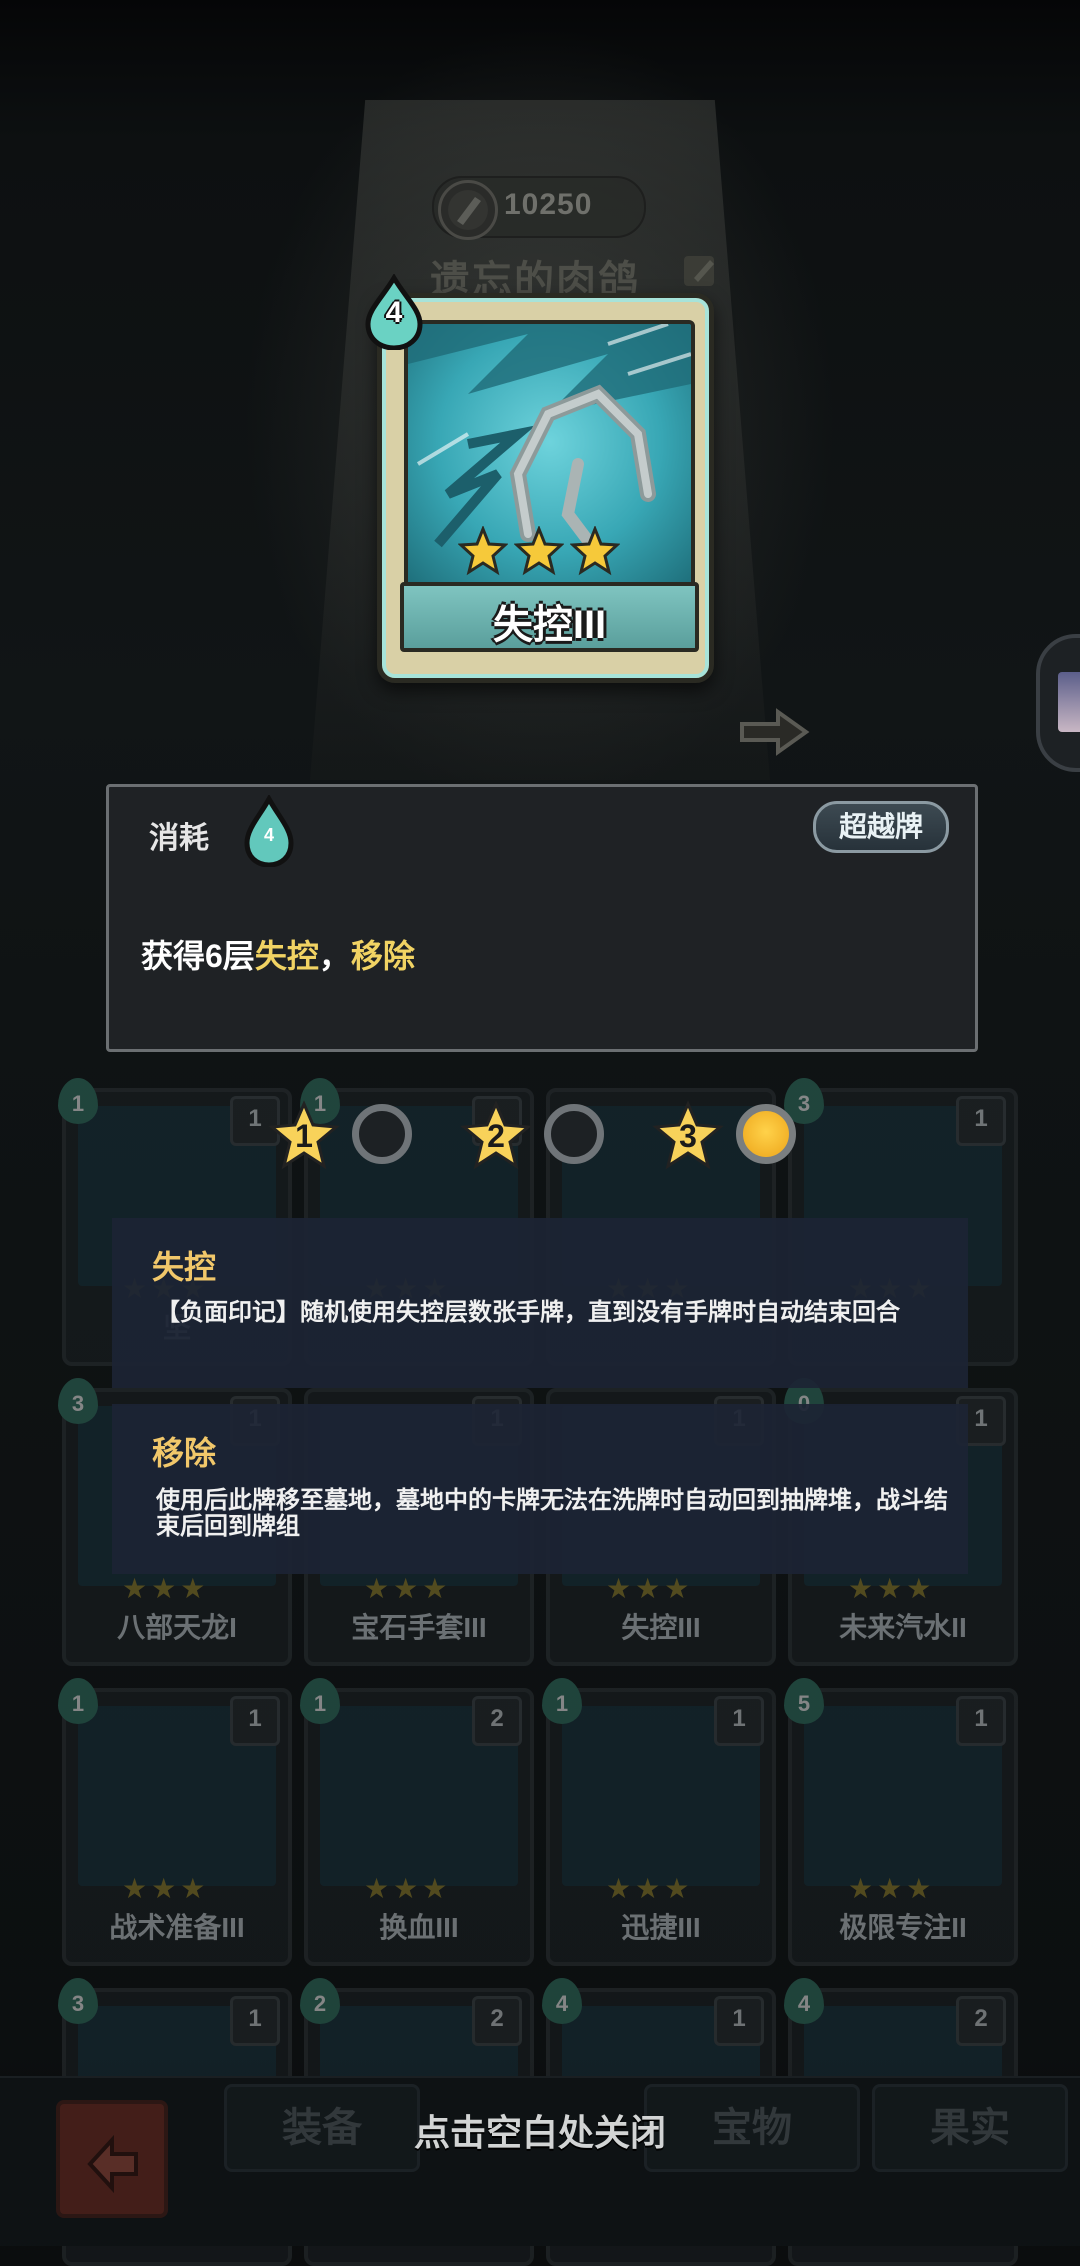 This screenshot has width=1080, height=2266. What do you see at coordinates (552, 1513) in the screenshot?
I see `keyword-tooltip-body: 使用后此牌移至墓地，墓地中的卡牌无法在洗牌时自动回到抽牌堆，战斗结束后回到牌组` at bounding box center [552, 1513].